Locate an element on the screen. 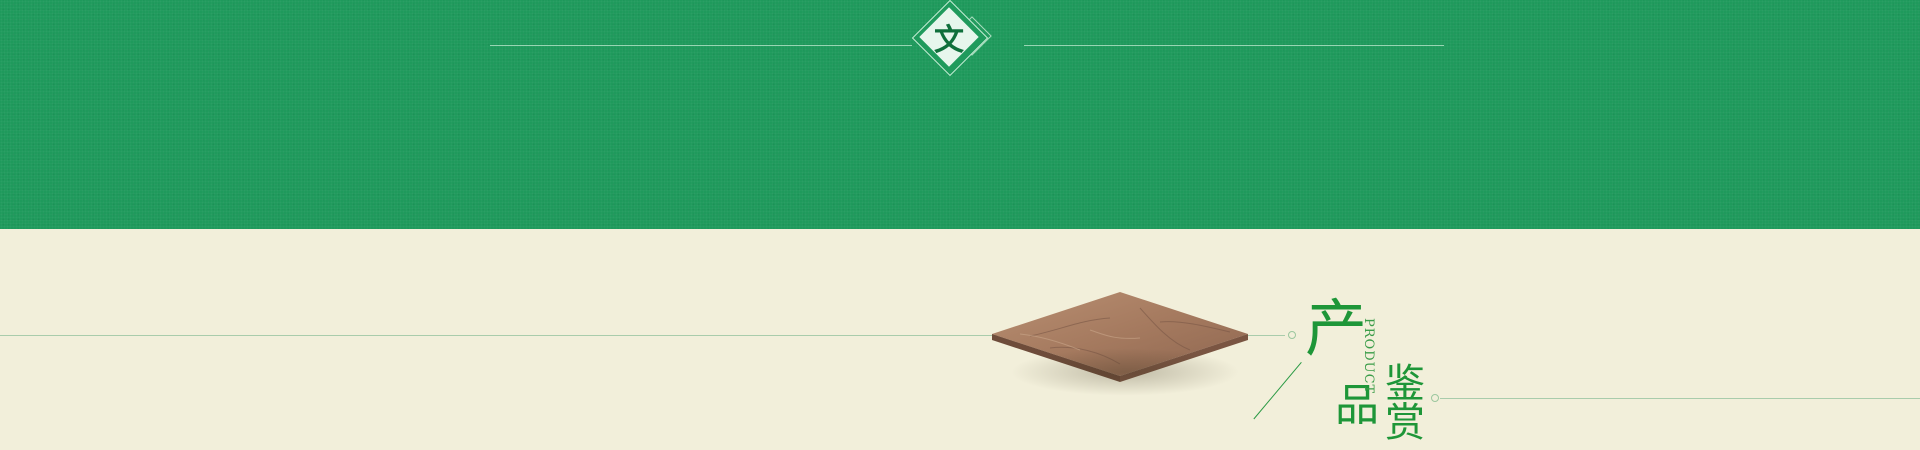  emblem-char: 文 is located at coordinates (949, 40).